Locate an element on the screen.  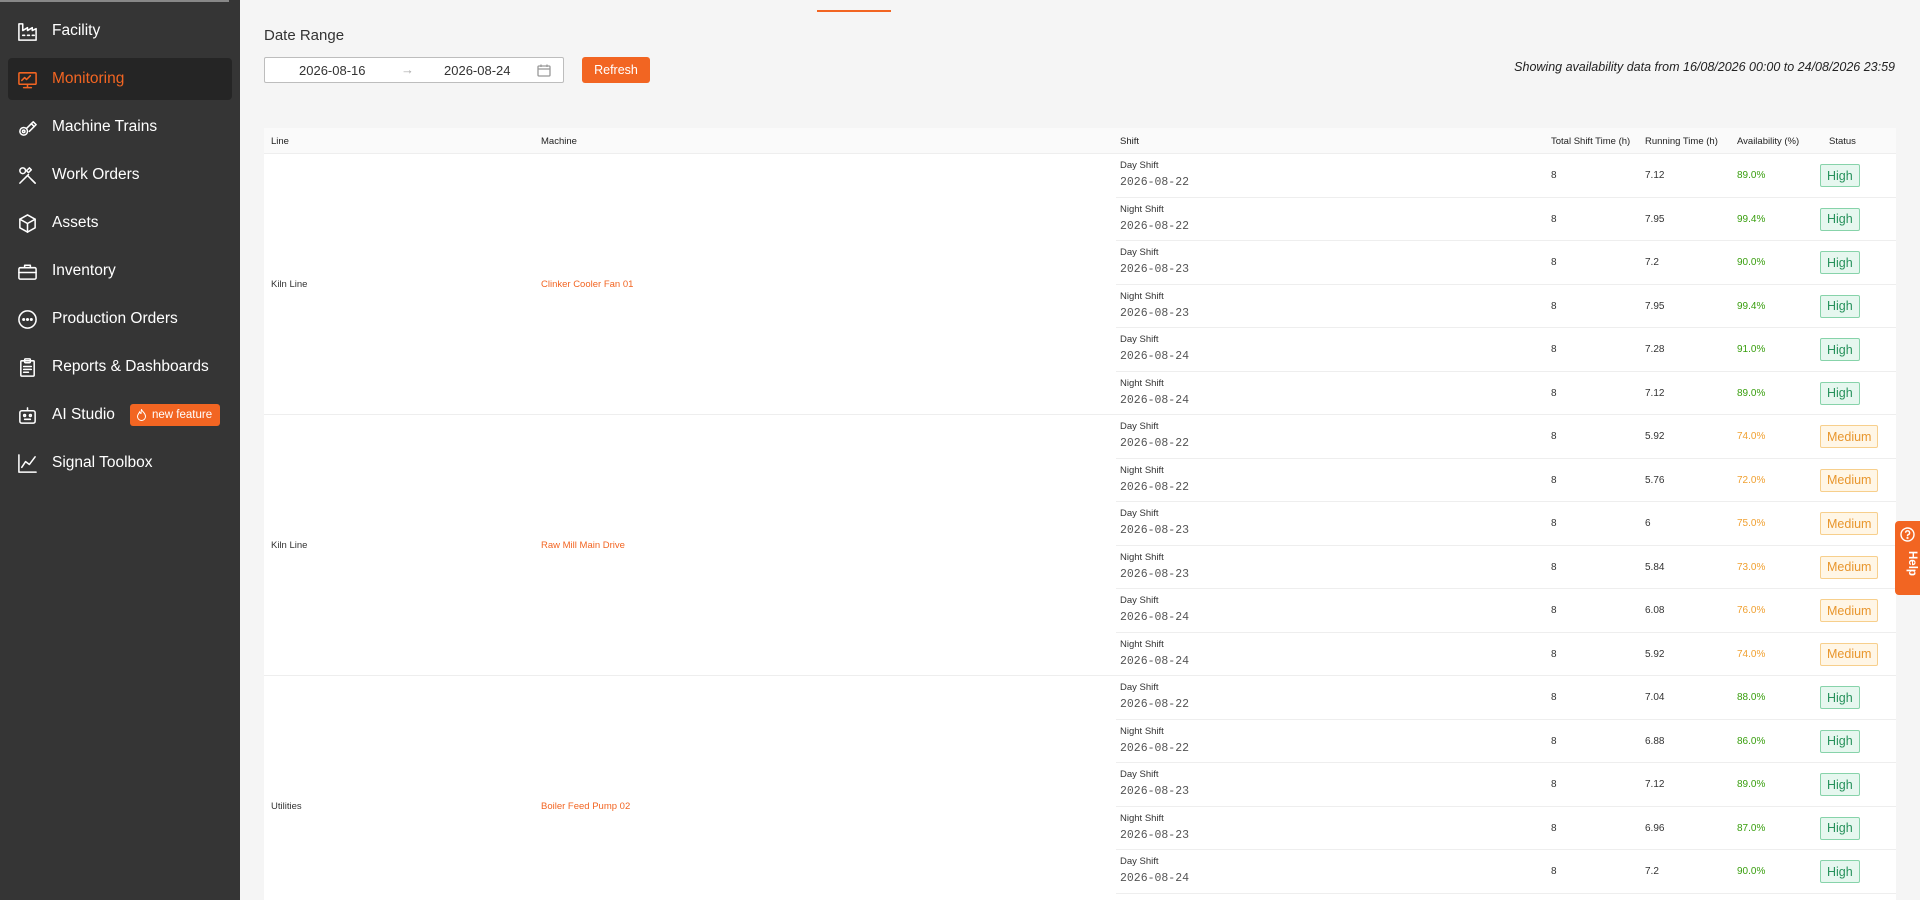
running-time-cell: 5.92 is located at coordinates (1655, 436).